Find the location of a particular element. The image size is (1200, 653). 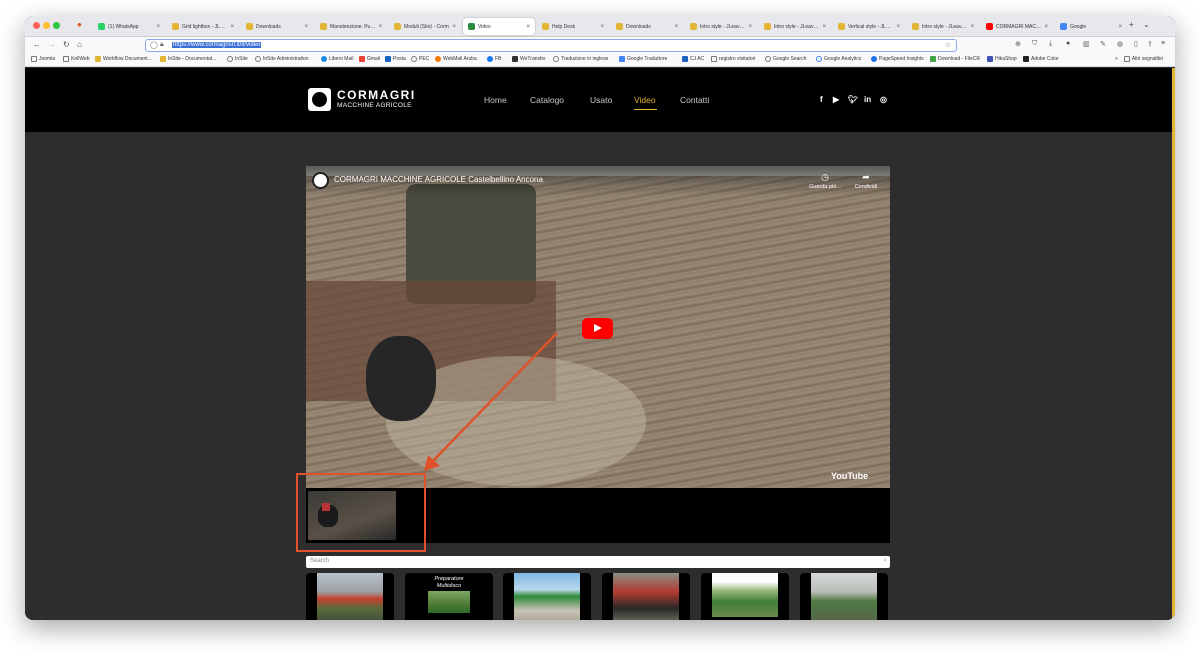

tab-help-desk: Help Desk × is located at coordinates (573, 26).